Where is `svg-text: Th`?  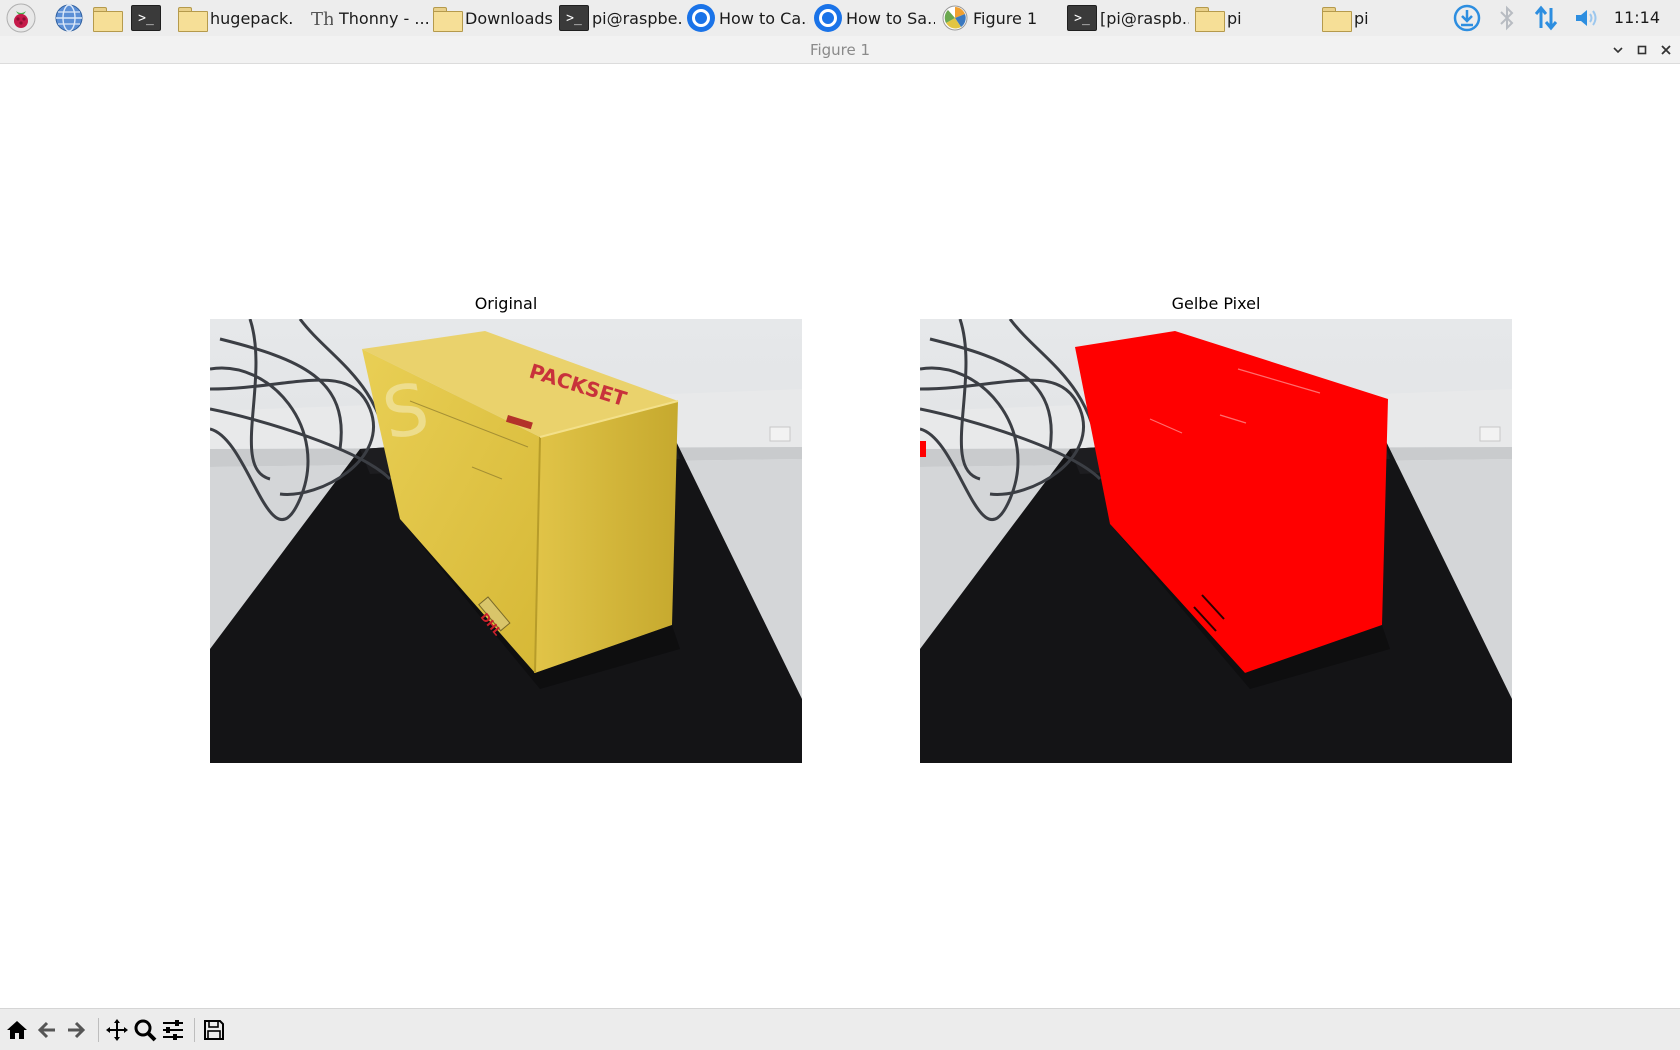
svg-text: Th is located at coordinates (322, 19).